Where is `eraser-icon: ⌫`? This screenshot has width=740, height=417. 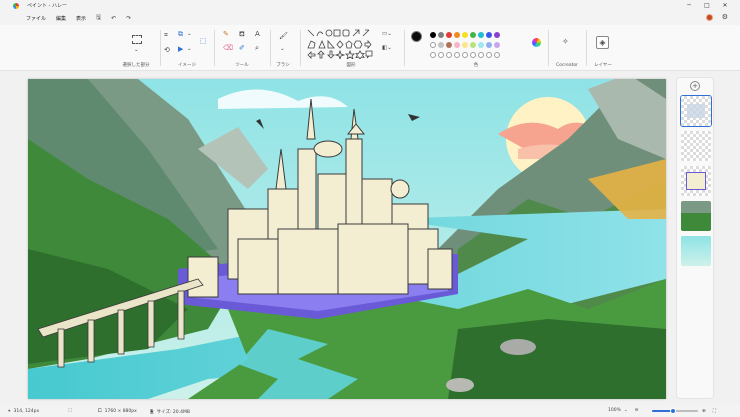
eraser-icon: ⌫ is located at coordinates (228, 48).